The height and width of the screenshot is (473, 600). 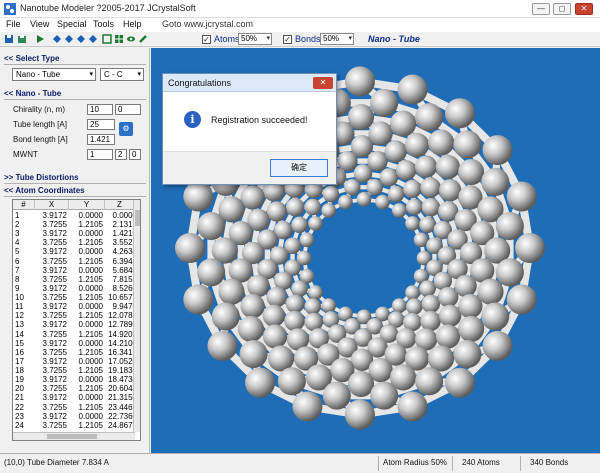 I want to click on save-icon, so click(x=9, y=39).